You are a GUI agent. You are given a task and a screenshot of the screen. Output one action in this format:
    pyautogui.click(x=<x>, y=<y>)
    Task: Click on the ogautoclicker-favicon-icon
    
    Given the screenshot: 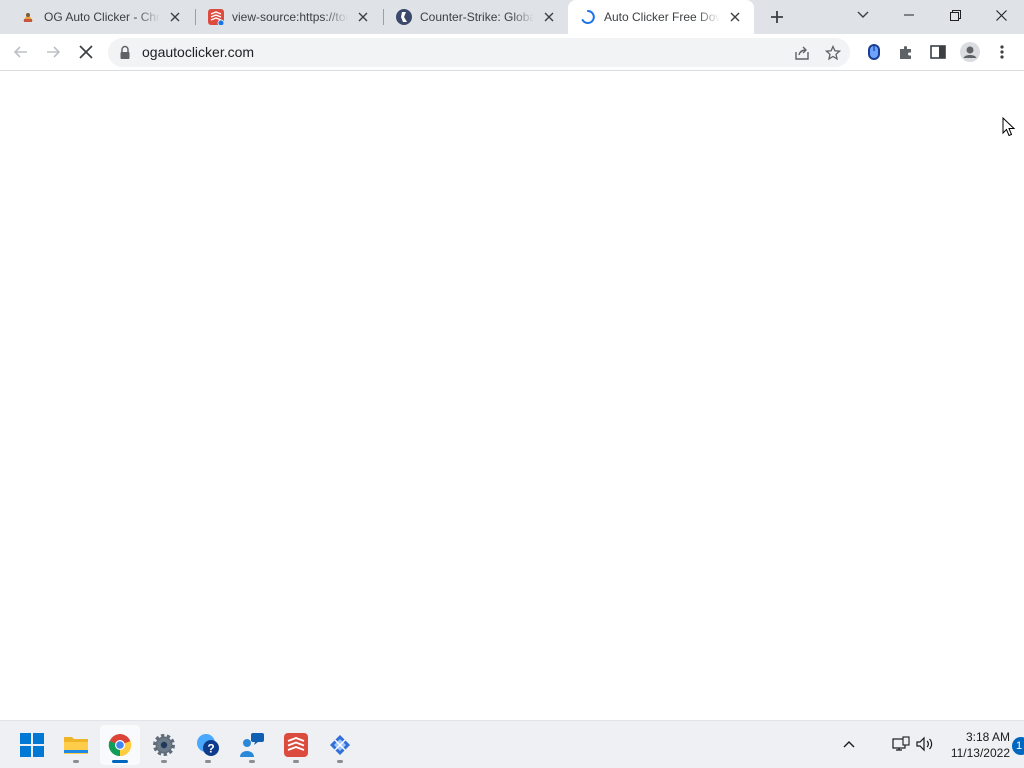 What is the action you would take?
    pyautogui.click(x=28, y=17)
    